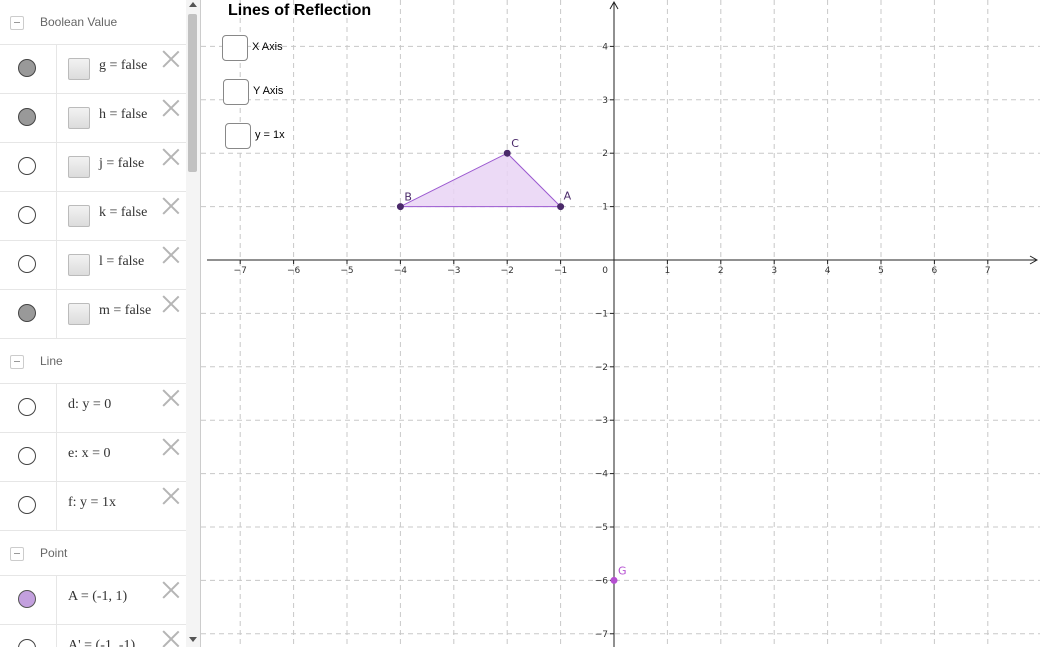 The height and width of the screenshot is (647, 1040). Describe the element at coordinates (93, 22) in the screenshot. I see `group-header-boolean: Boolean Value` at that location.